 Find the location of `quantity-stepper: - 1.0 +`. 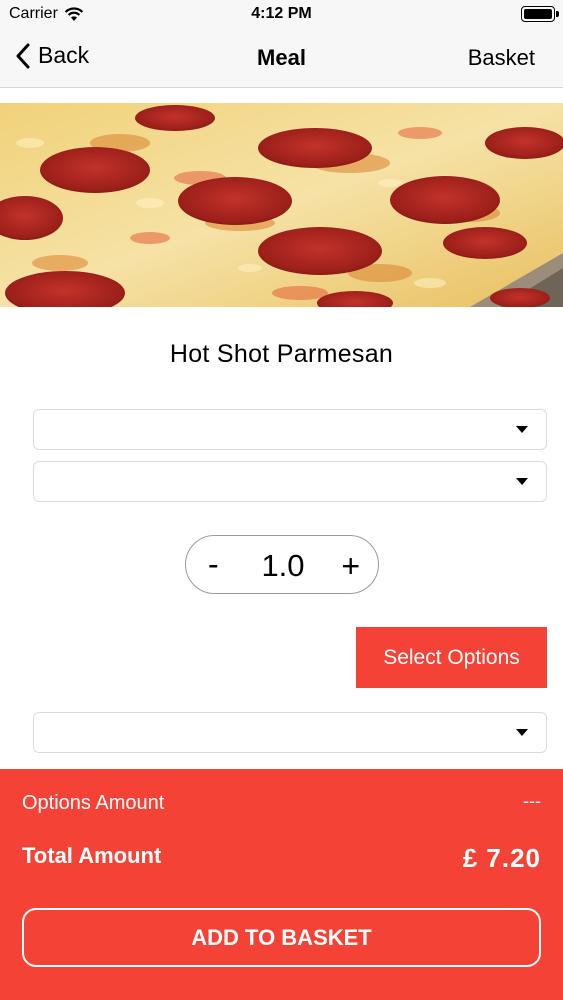

quantity-stepper: - 1.0 + is located at coordinates (282, 564).